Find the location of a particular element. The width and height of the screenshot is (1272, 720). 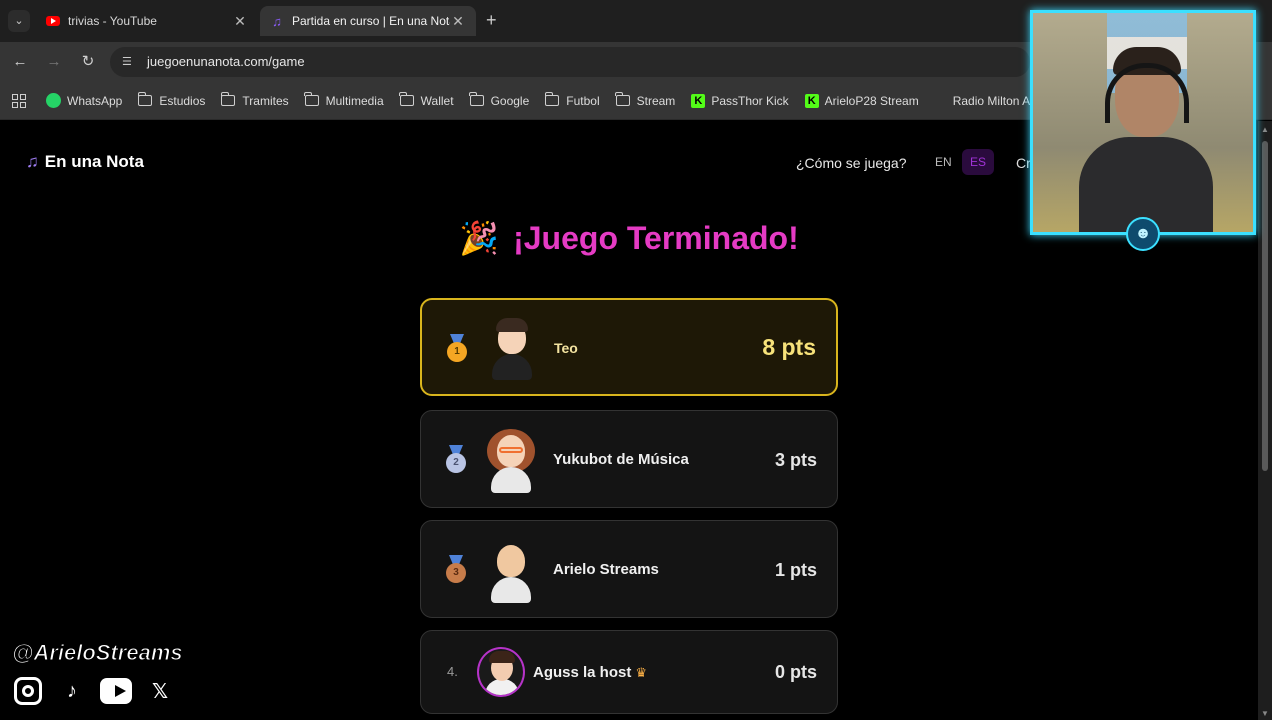

instagram-icon is located at coordinates (28, 691).